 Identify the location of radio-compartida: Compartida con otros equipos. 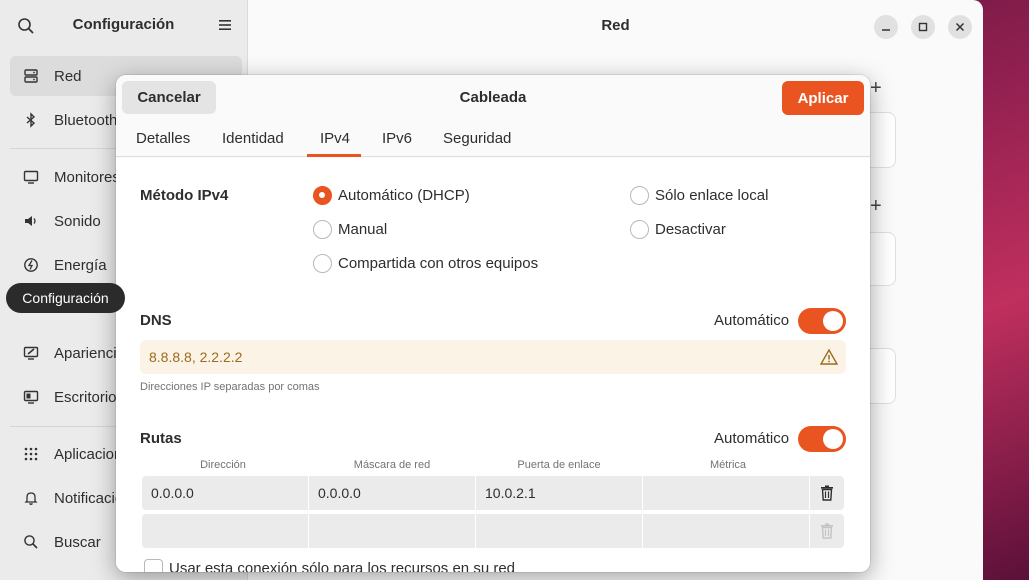
(425, 263).